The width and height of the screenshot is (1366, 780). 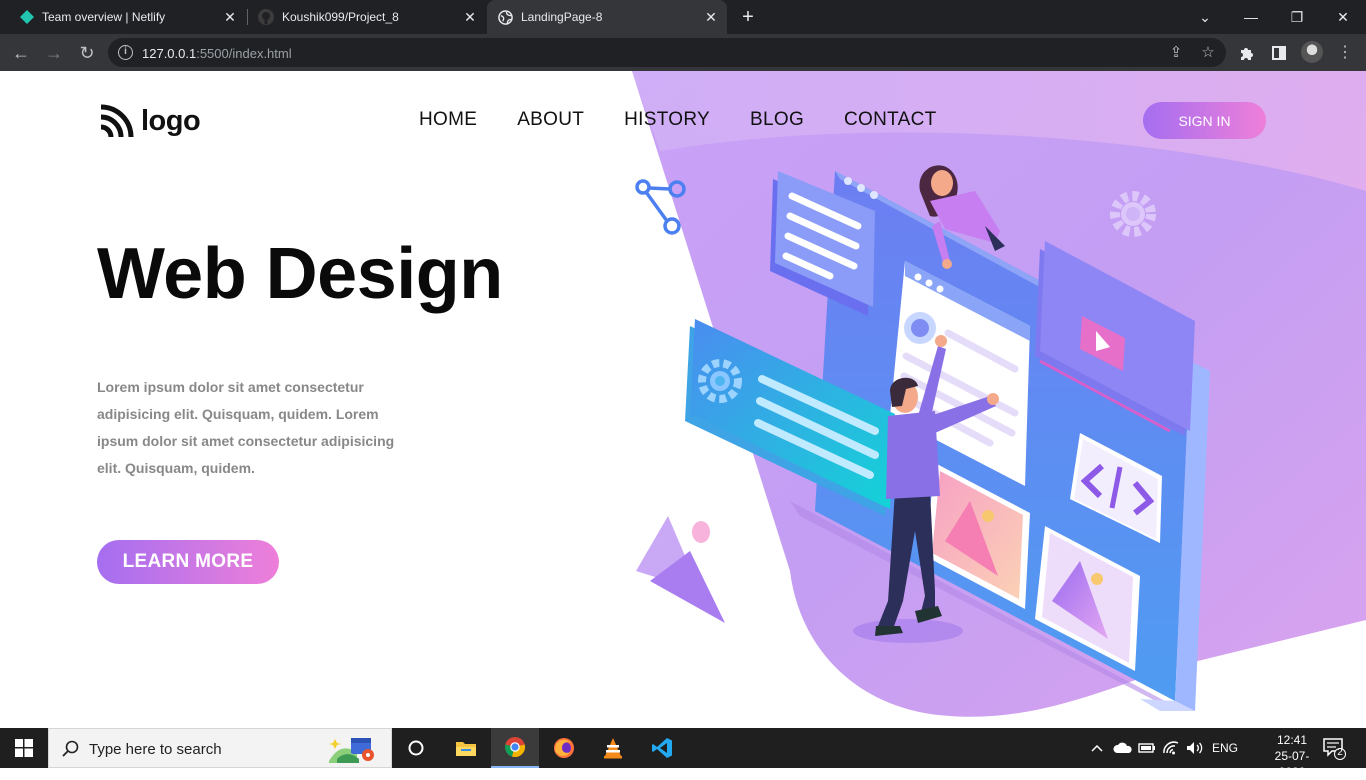 I want to click on tab-netlify: Team overview | Netlify ✕, so click(x=127, y=17).